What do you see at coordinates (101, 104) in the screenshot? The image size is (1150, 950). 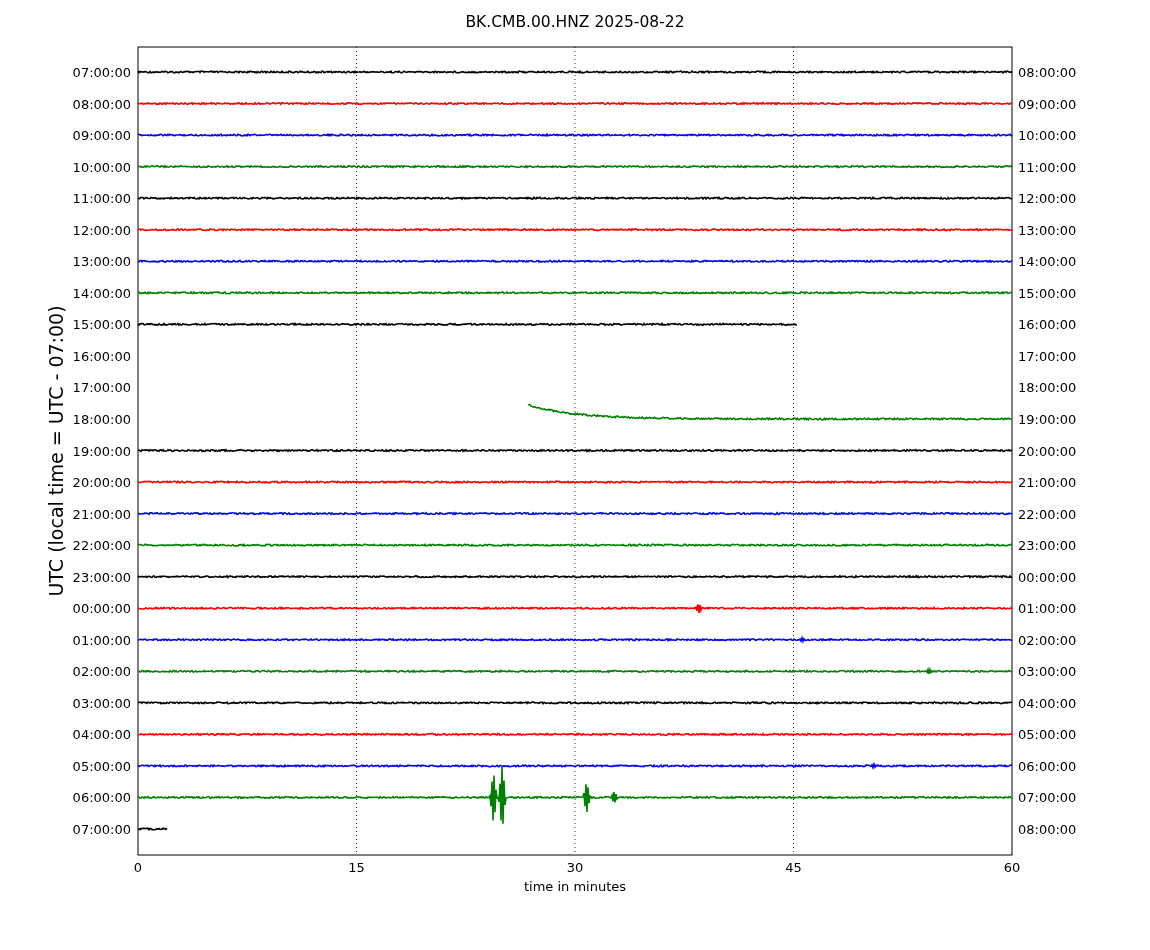 I see `utc-time-label: 08:00:00` at bounding box center [101, 104].